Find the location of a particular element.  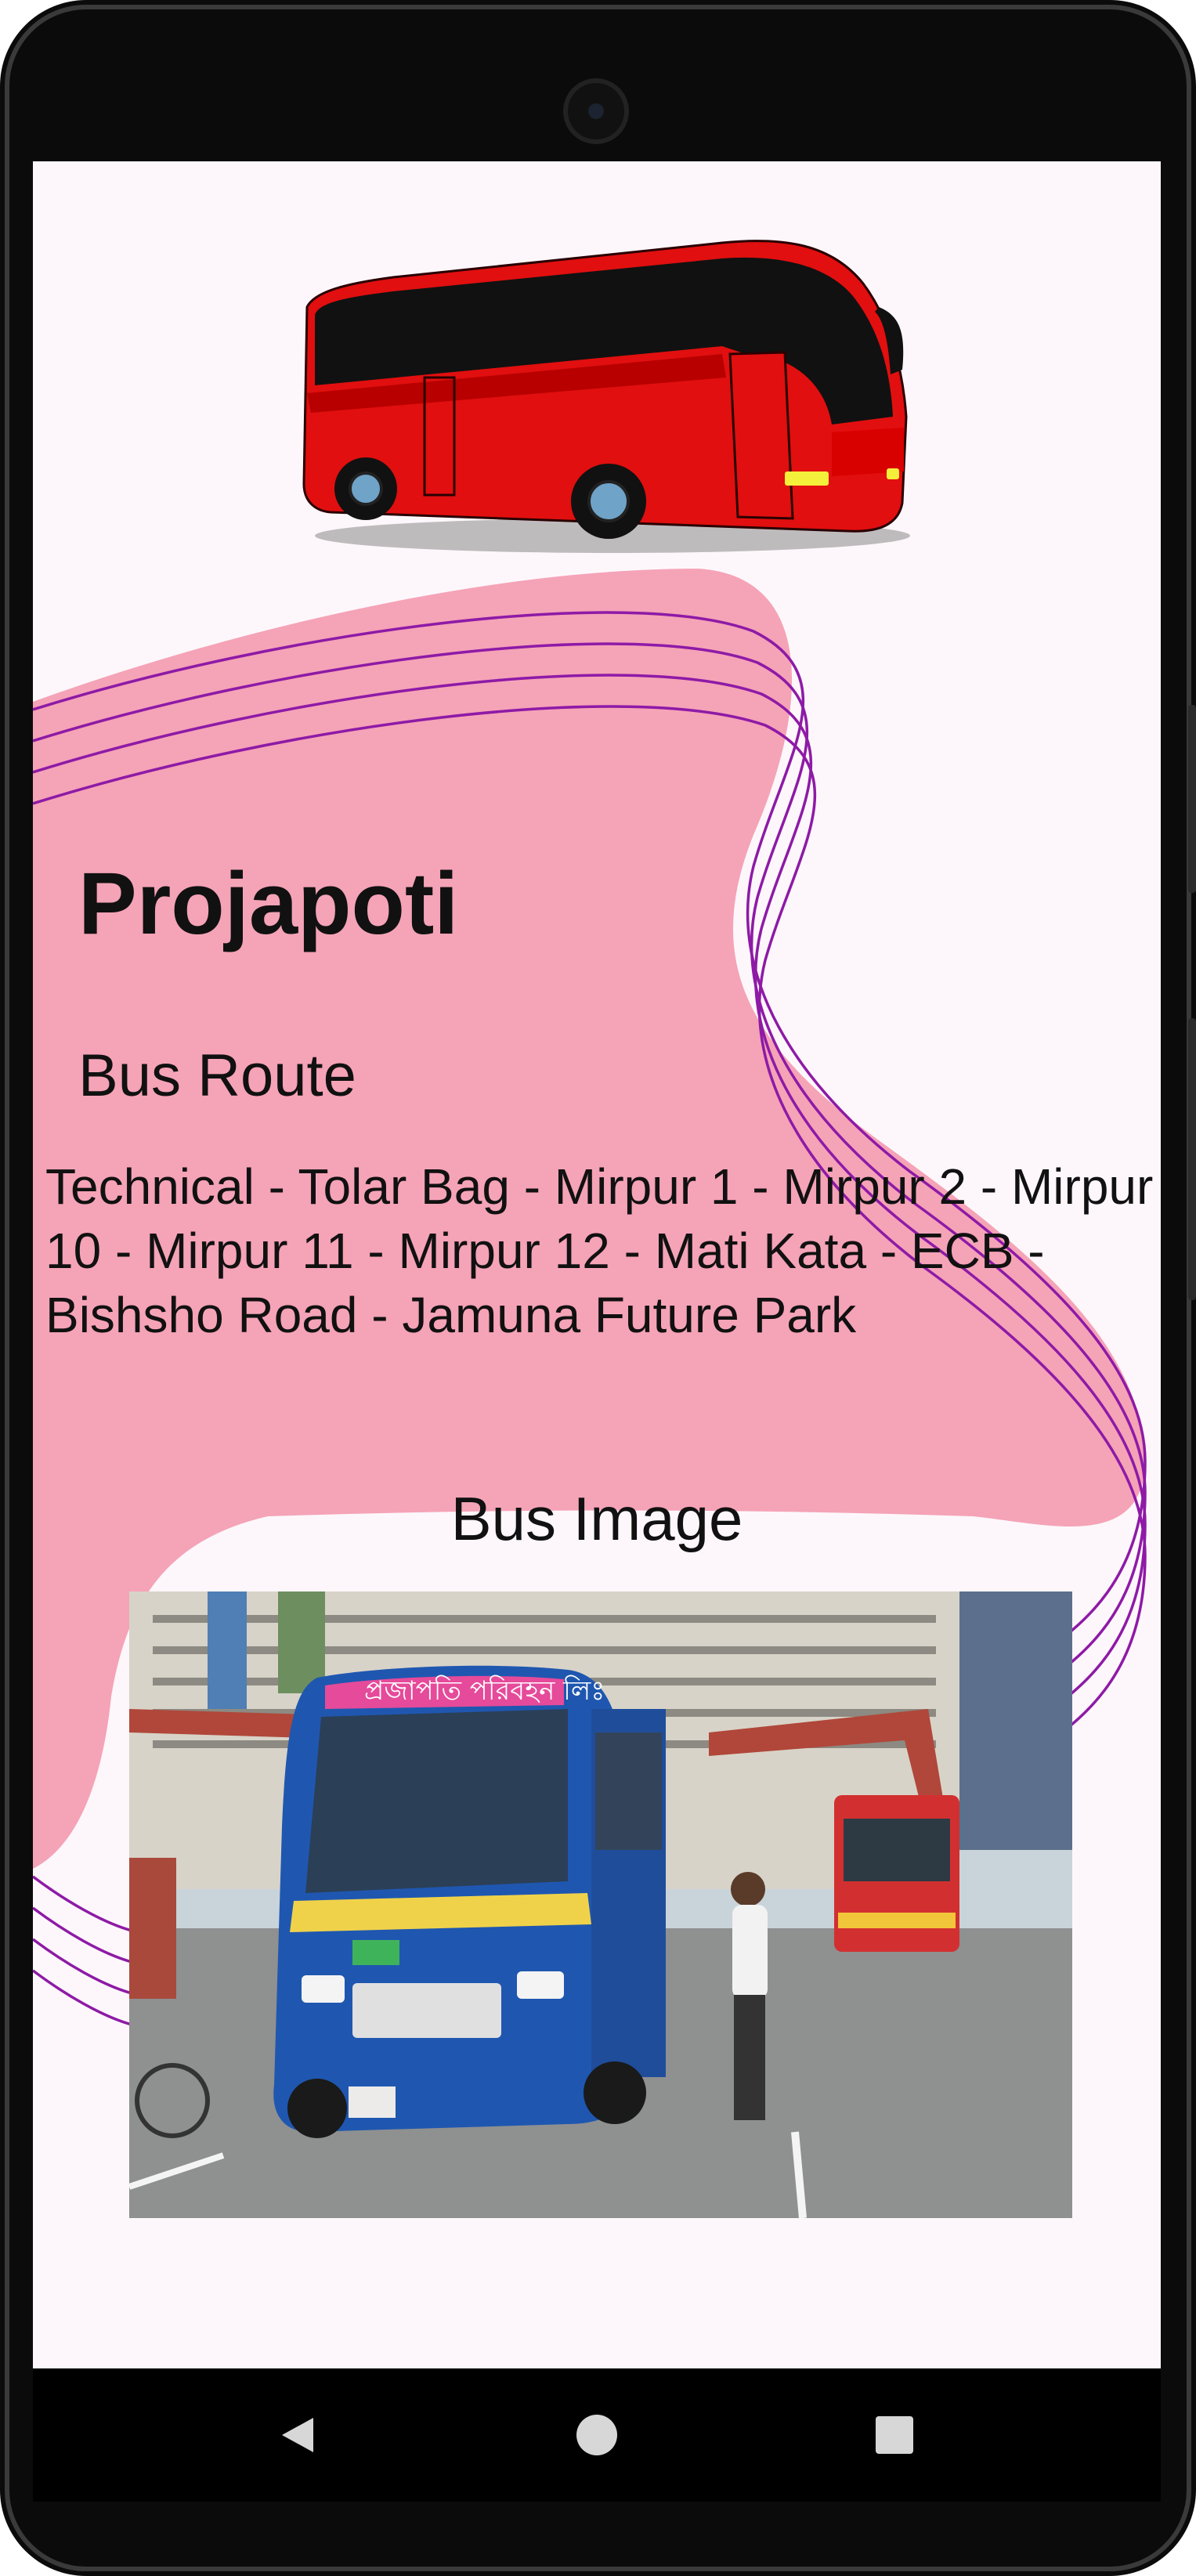

destination-sign: প্রজাপতি পরিবহন লিঃ is located at coordinates (484, 1691).